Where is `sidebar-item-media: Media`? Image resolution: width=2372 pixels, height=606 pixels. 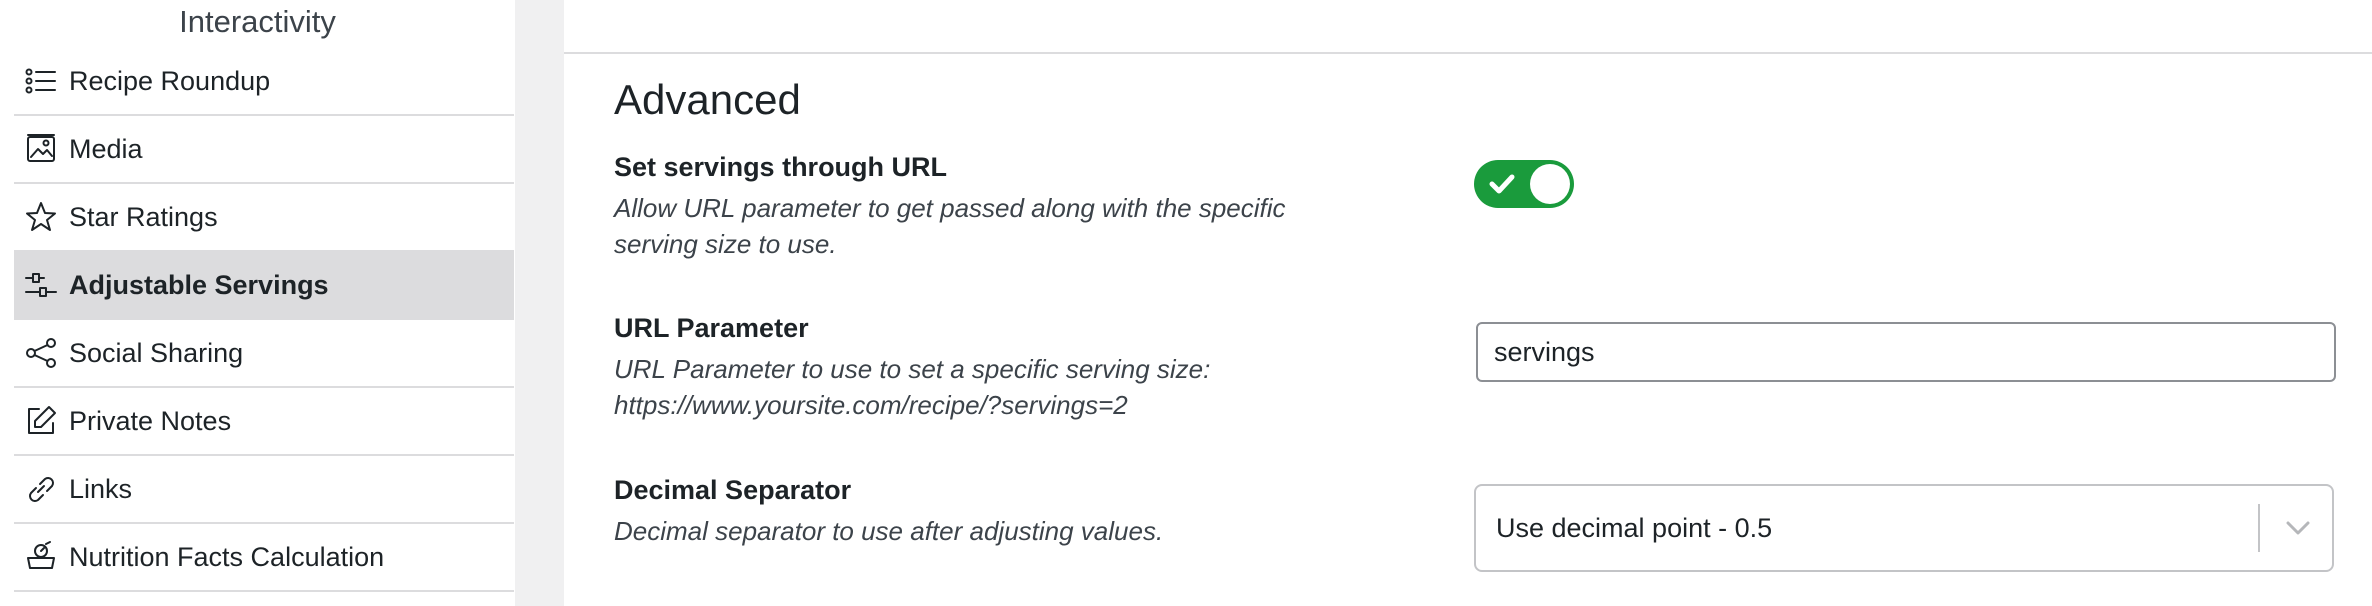 sidebar-item-media: Media is located at coordinates (264, 150).